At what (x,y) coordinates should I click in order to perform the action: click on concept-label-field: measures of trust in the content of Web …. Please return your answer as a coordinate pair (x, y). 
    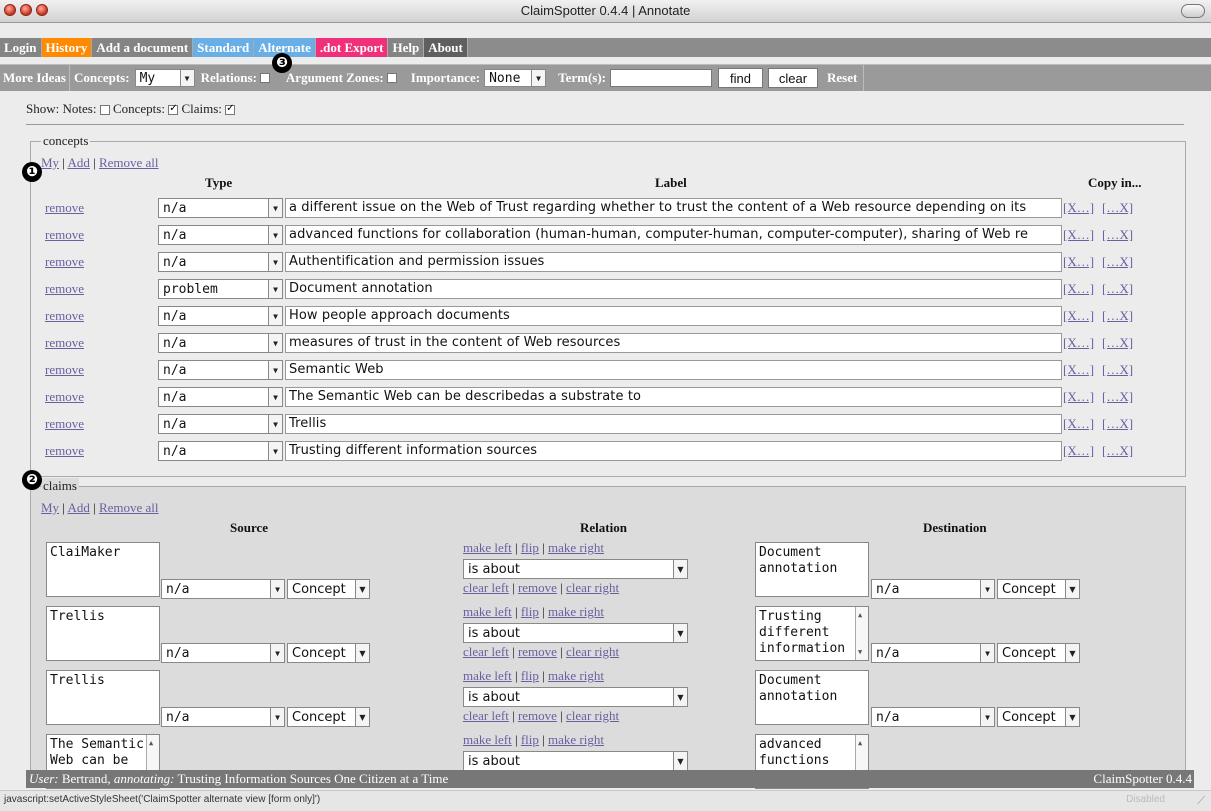
    Looking at the image, I should click on (673, 343).